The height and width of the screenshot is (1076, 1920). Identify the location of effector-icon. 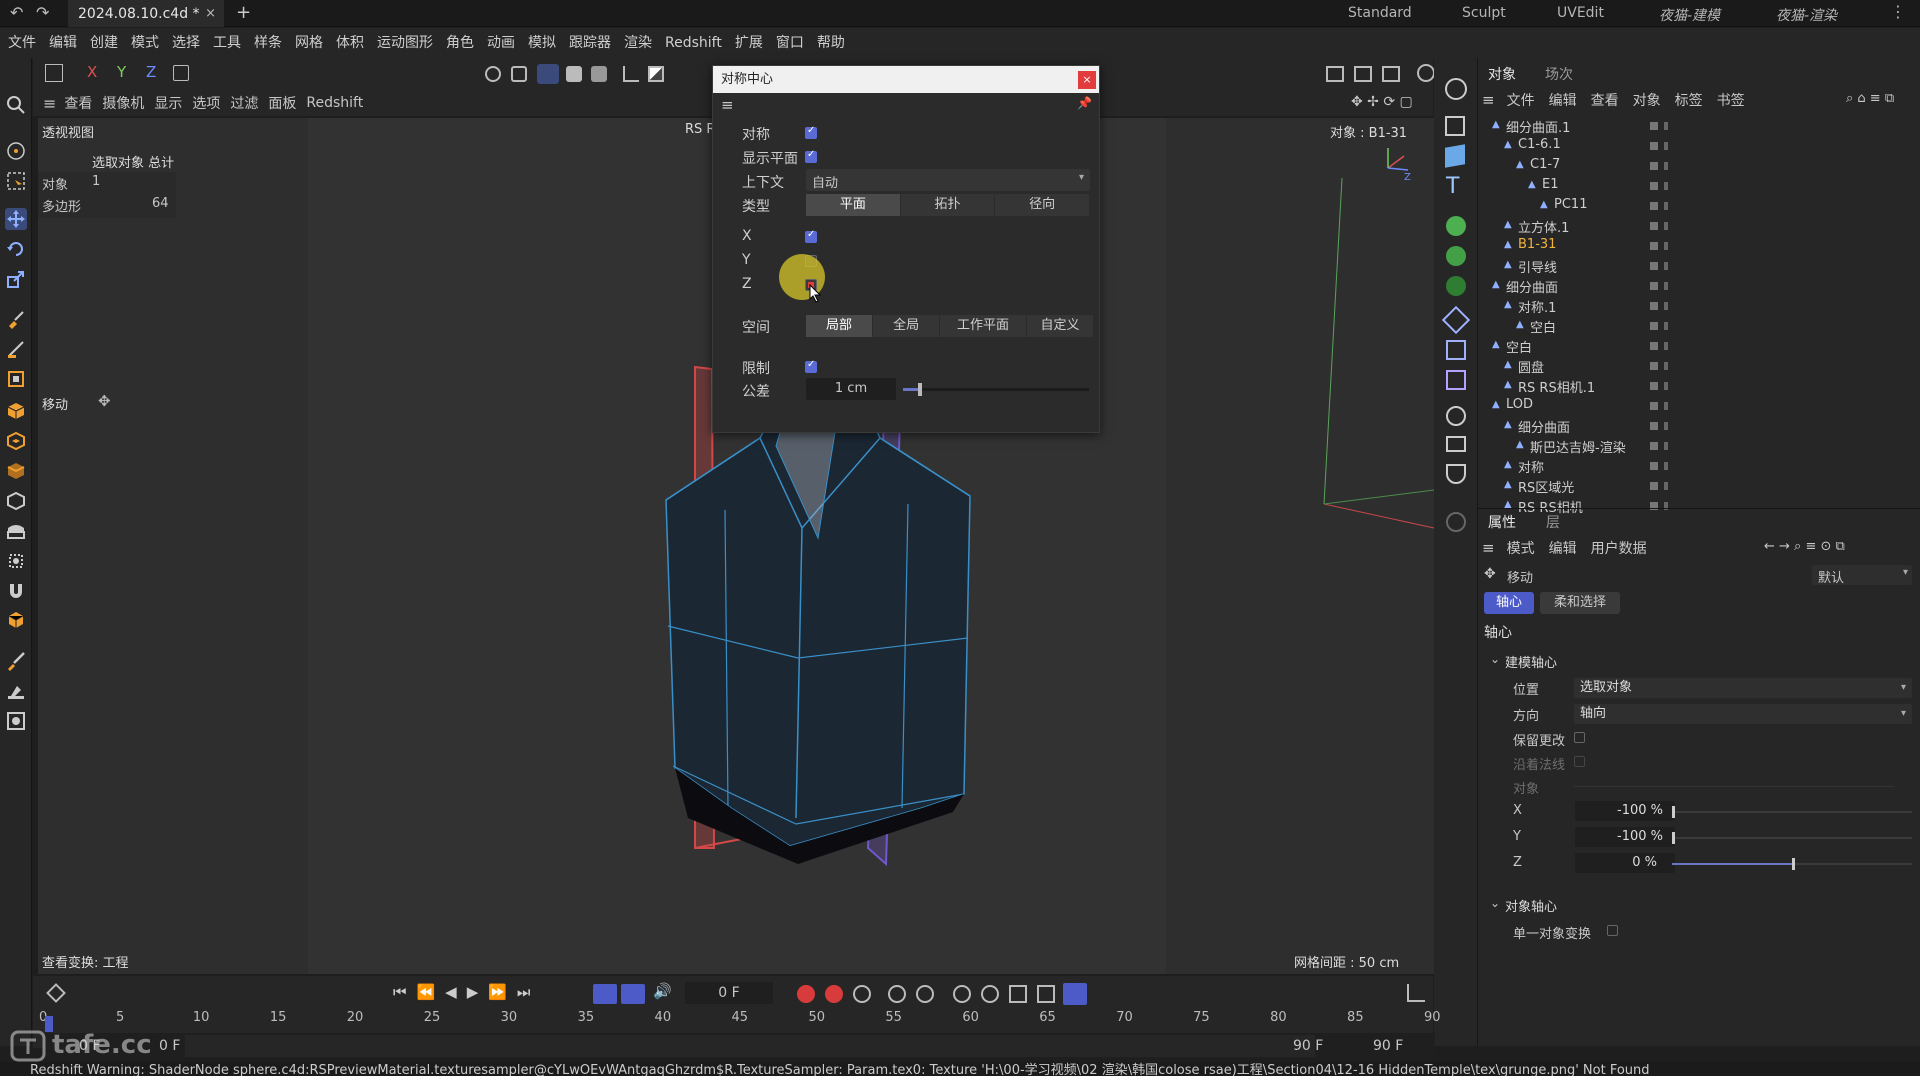
(1456, 286).